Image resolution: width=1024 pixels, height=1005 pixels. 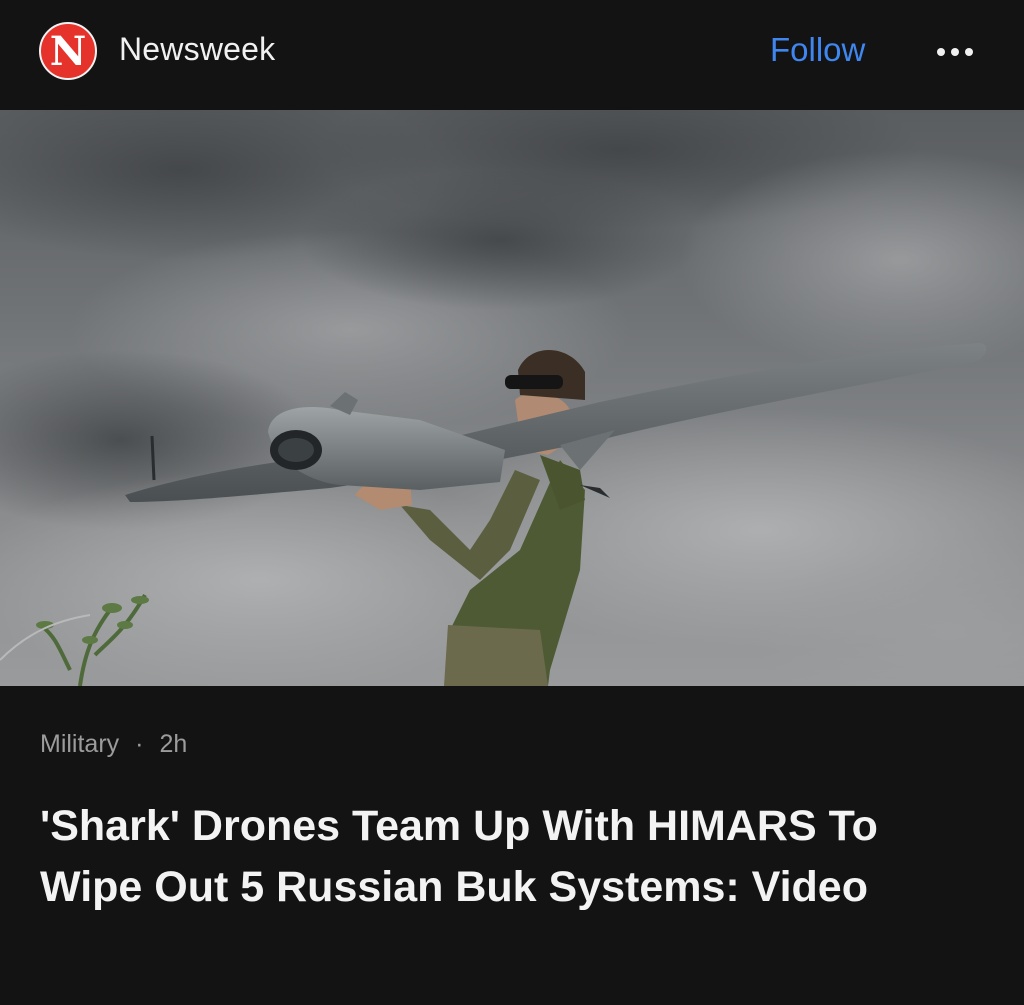 I want to click on newsweek-logo: N, so click(x=68, y=51).